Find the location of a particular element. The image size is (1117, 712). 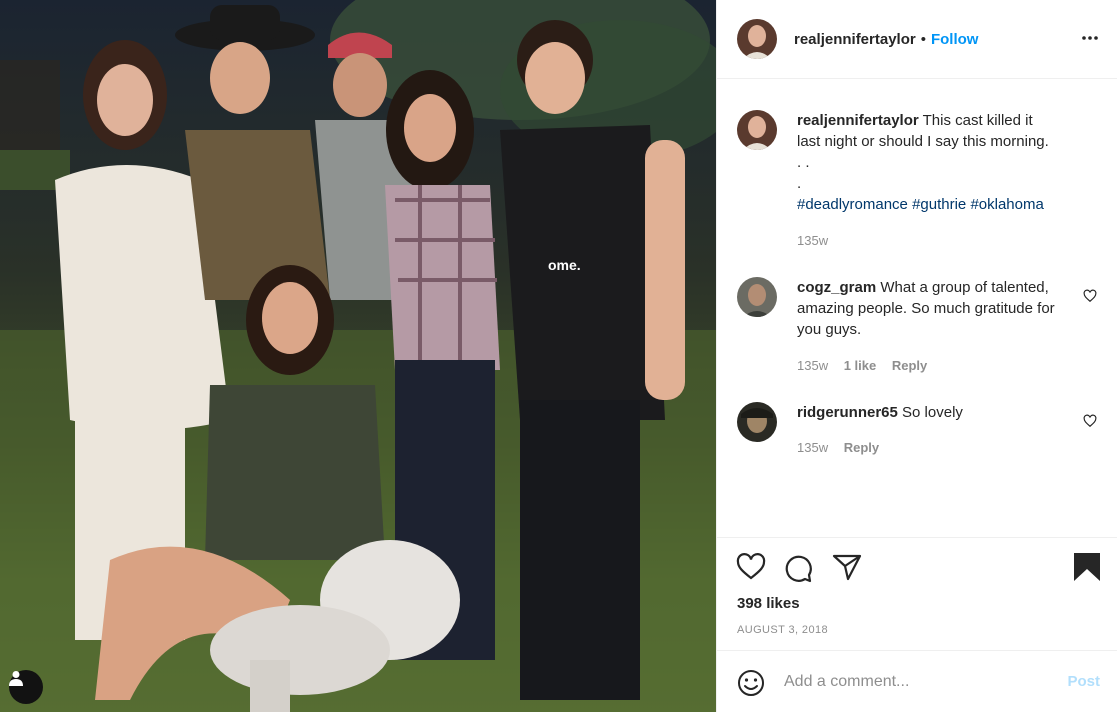

post-actions: 398 likes AUGUST 3, 2018 is located at coordinates (917, 593).